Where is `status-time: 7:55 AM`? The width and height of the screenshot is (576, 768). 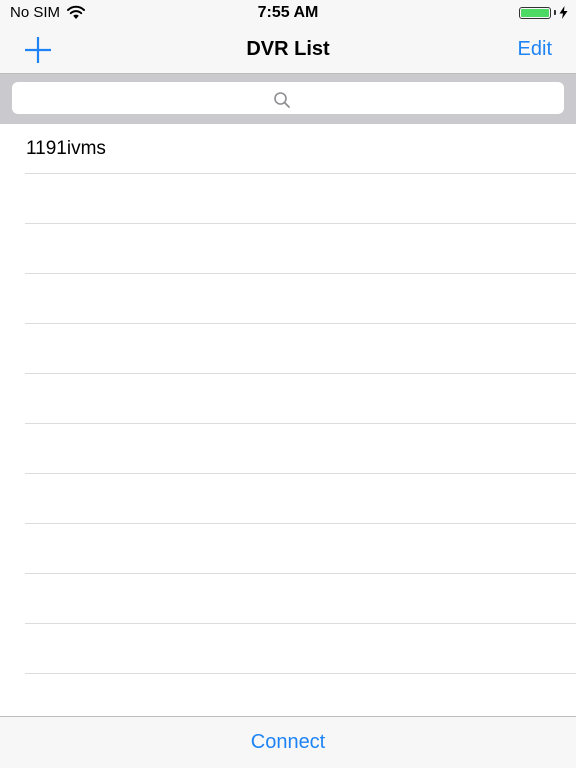 status-time: 7:55 AM is located at coordinates (288, 12).